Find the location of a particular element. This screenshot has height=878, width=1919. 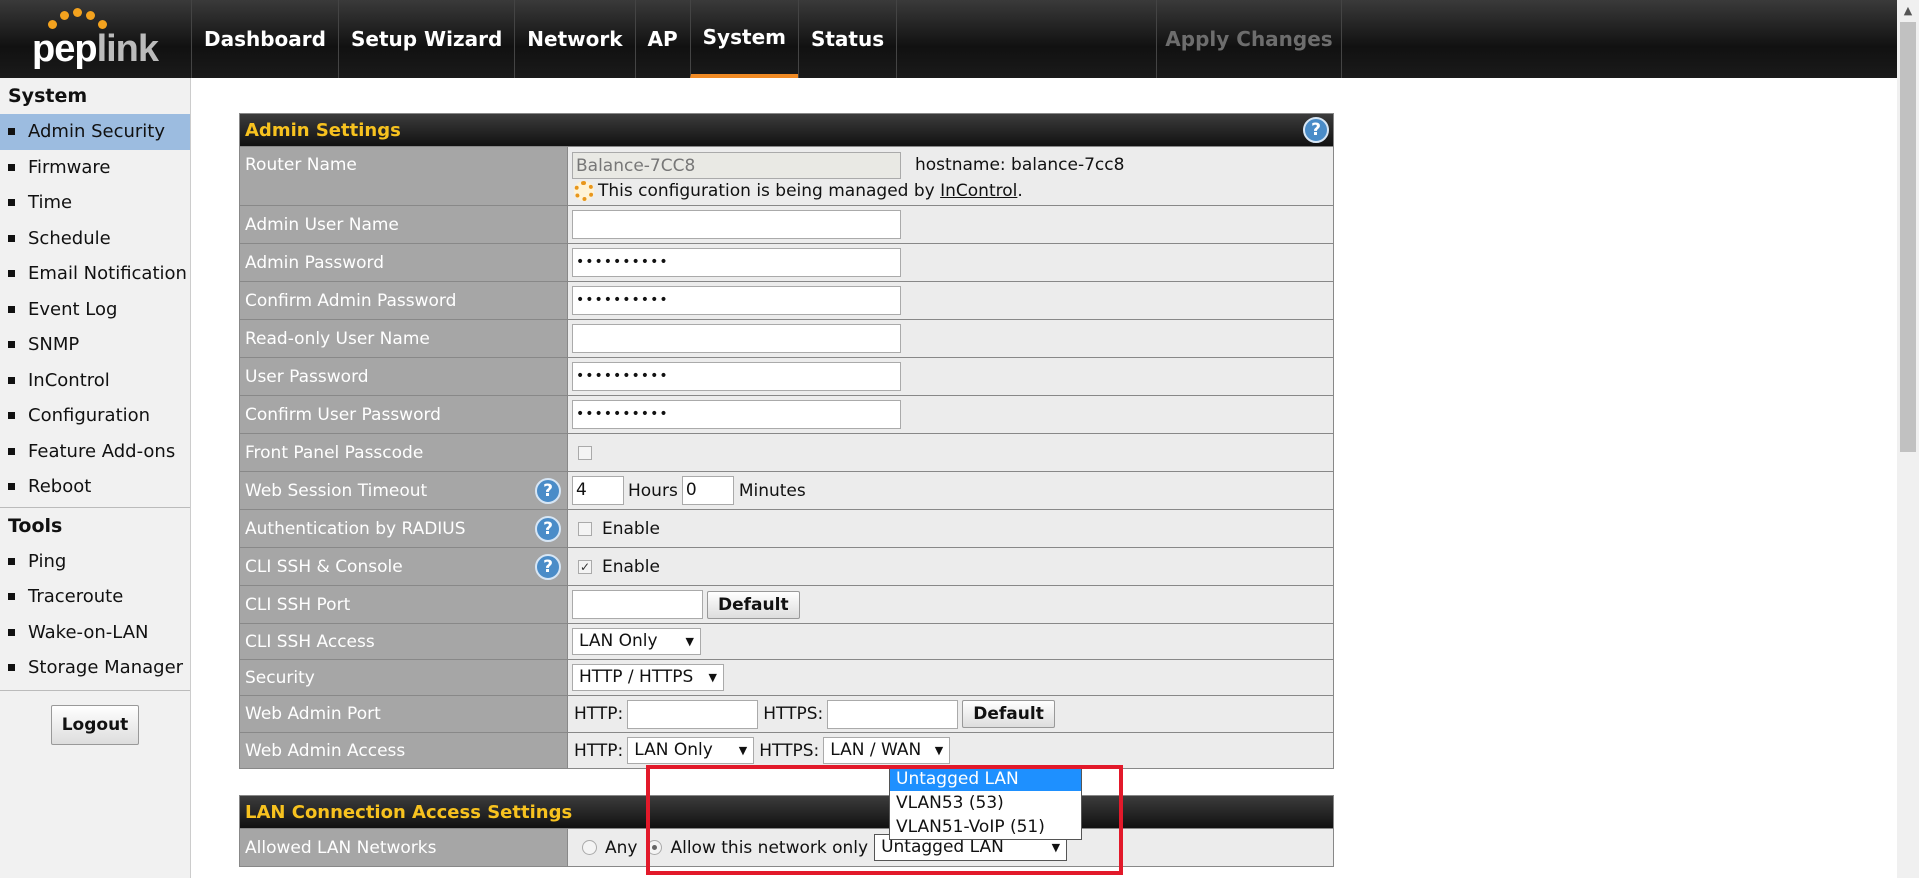

hours-unit: Hours is located at coordinates (653, 490).